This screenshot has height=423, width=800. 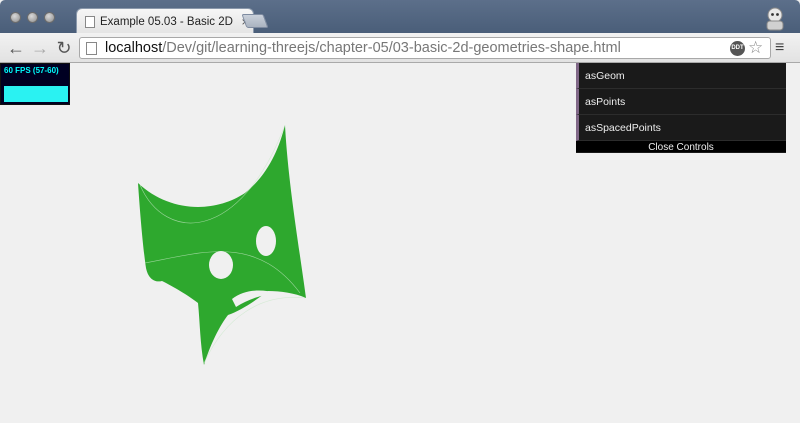 What do you see at coordinates (90, 21) in the screenshot?
I see `document-icon` at bounding box center [90, 21].